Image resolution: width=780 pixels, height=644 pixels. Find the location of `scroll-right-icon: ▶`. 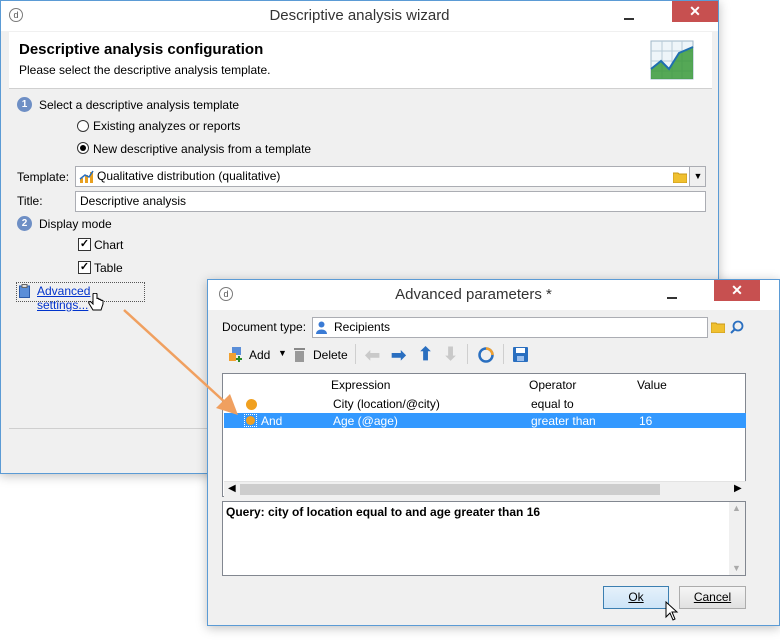

scroll-right-icon: ▶ is located at coordinates (738, 488).